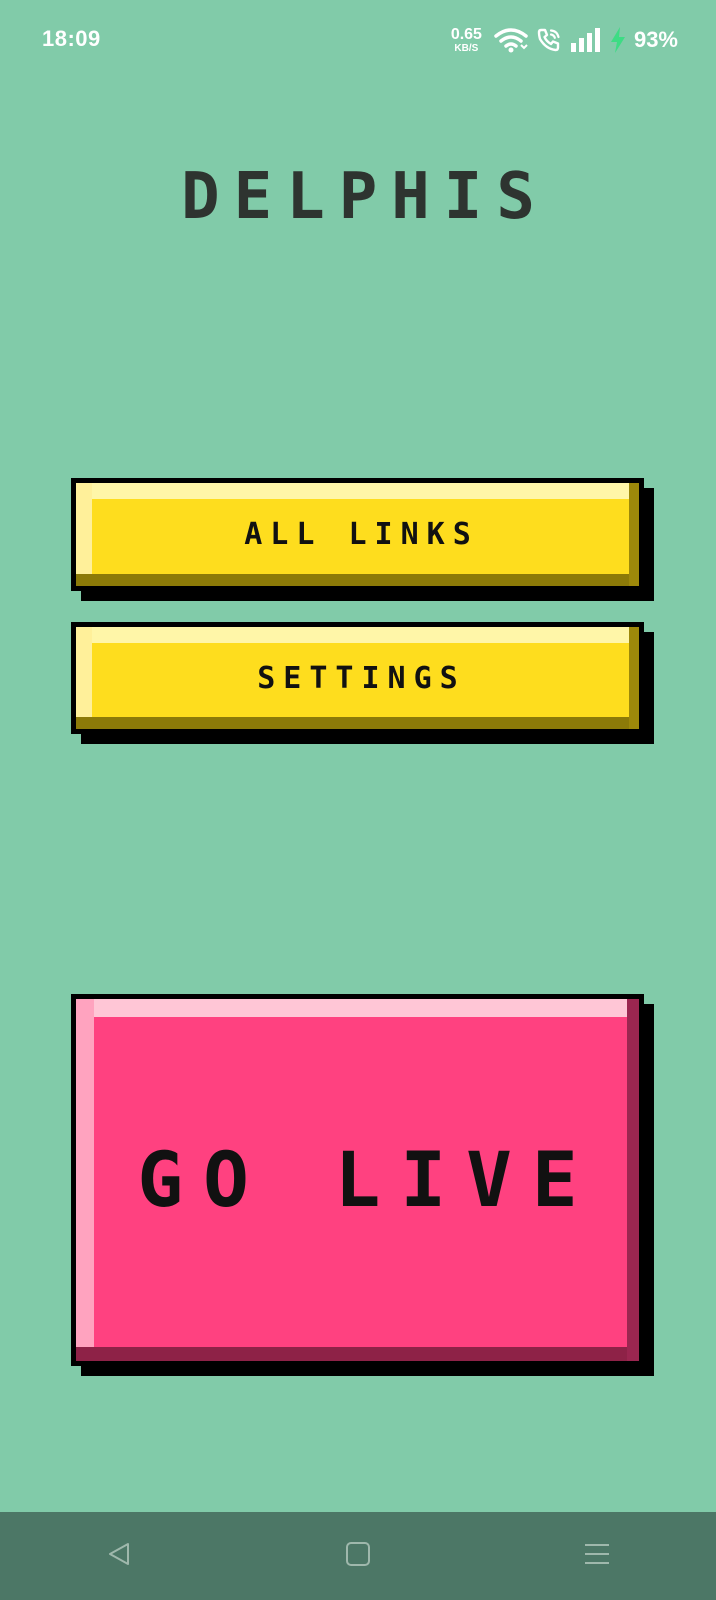 Image resolution: width=716 pixels, height=1600 pixels. Describe the element at coordinates (564, 40) in the screenshot. I see `status-icons: 0.65 KB/S 93%` at that location.